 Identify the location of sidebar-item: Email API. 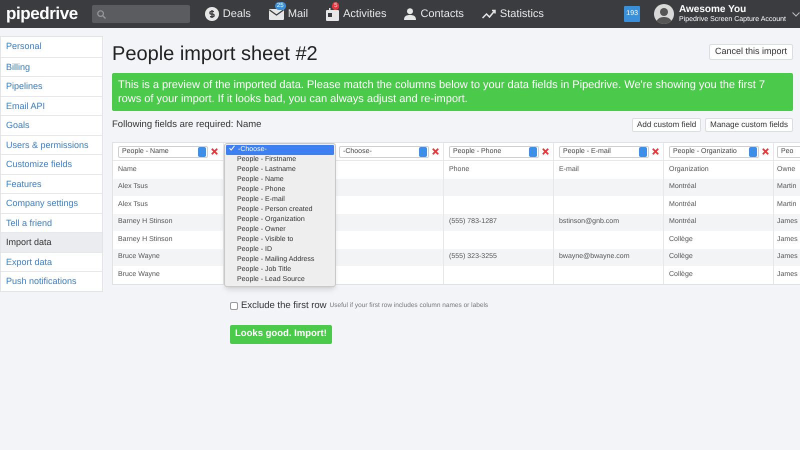
(51, 105).